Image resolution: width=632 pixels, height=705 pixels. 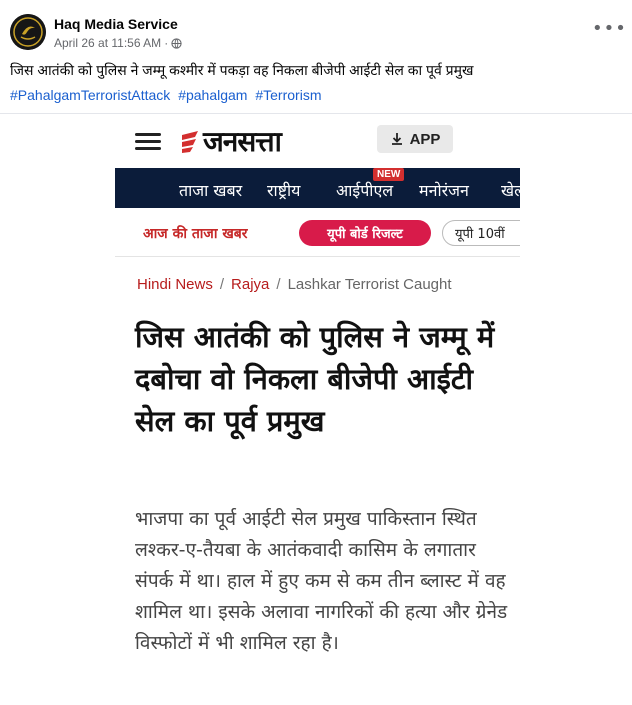 What do you see at coordinates (389, 174) in the screenshot?
I see `new-badge: NEW` at bounding box center [389, 174].